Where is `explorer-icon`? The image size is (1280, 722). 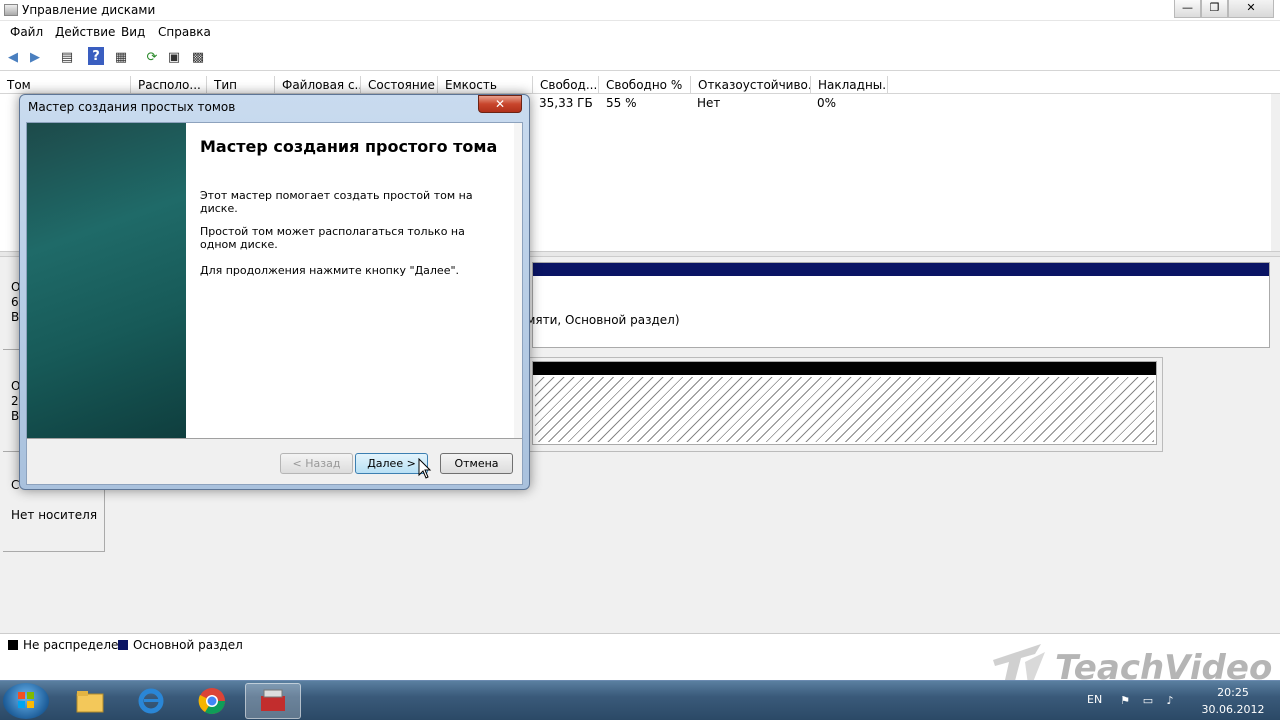
explorer-icon is located at coordinates (90, 701).